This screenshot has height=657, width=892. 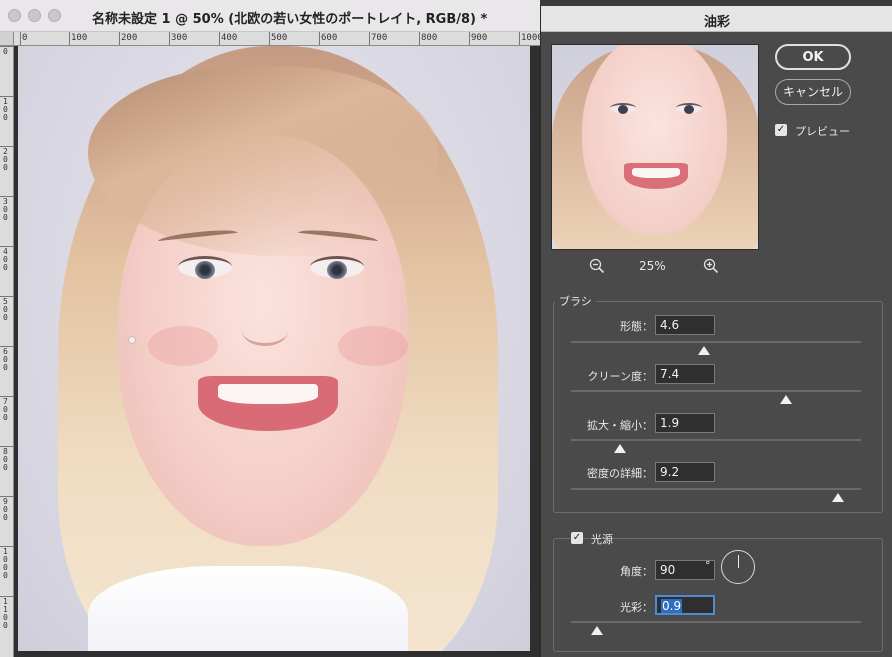 I want to click on preview-left-eye, so click(x=623, y=108).